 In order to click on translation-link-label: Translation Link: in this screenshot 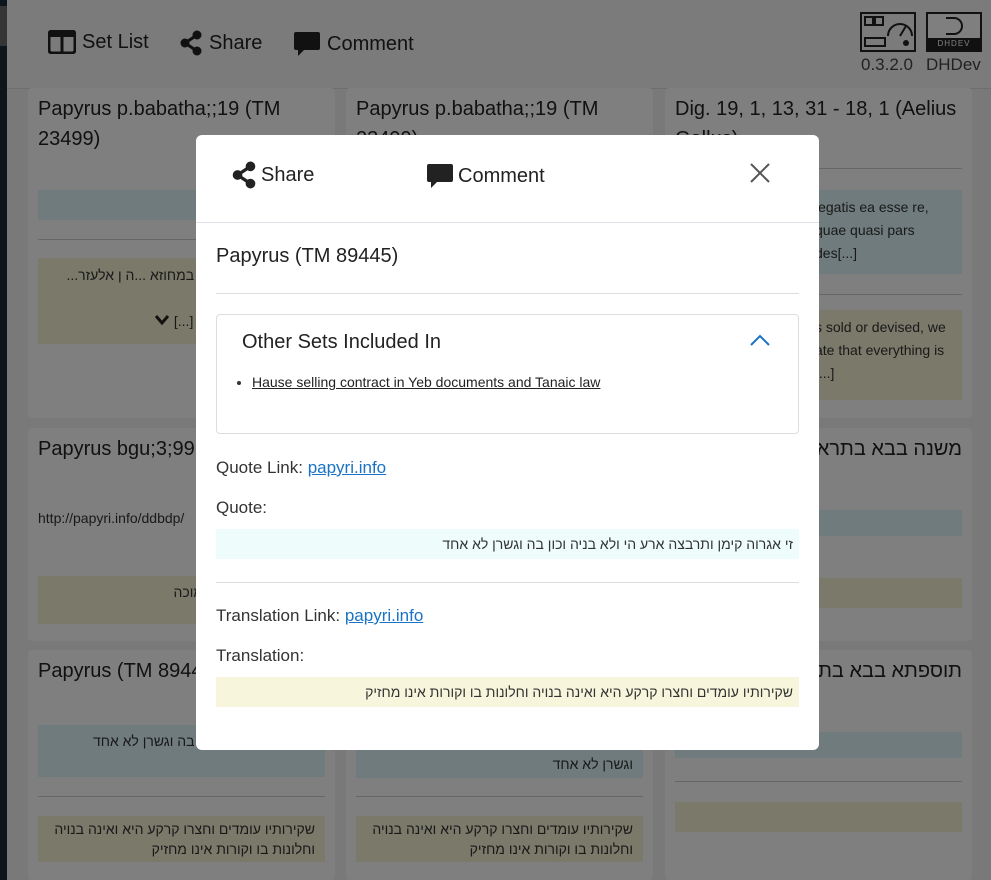, I will do `click(278, 615)`.